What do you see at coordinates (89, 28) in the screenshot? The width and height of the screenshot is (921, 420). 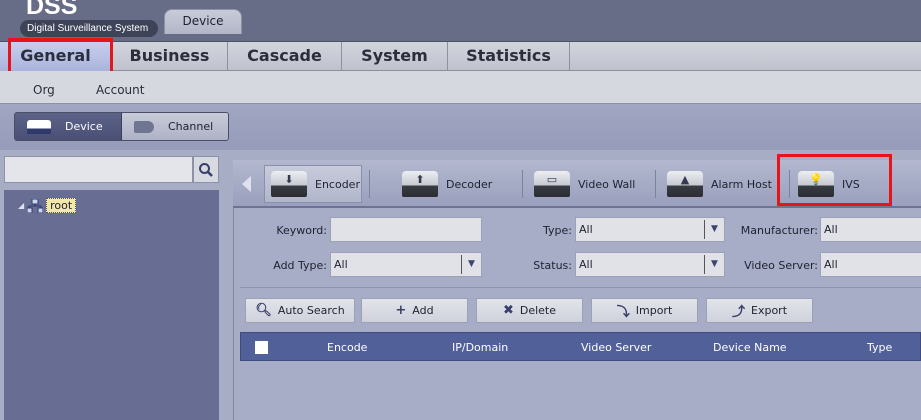 I see `app-subtitle: Digital Surveillance System` at bounding box center [89, 28].